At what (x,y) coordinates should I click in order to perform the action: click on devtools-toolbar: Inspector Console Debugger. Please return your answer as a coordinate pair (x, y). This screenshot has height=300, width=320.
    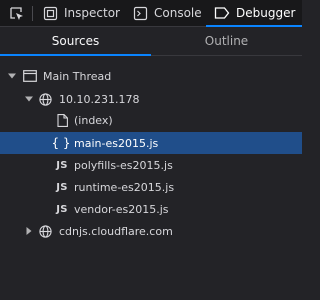
    Looking at the image, I should click on (151, 13).